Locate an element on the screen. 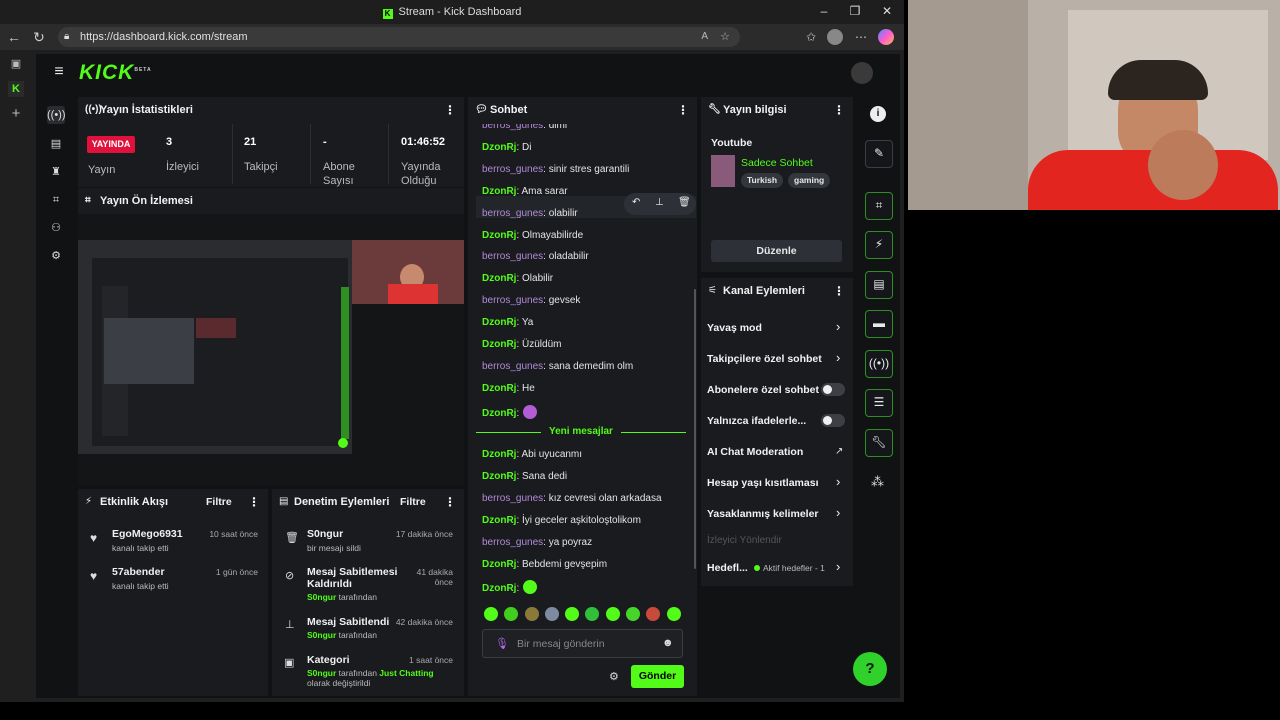  maximize-button: ❐ is located at coordinates (855, 12).